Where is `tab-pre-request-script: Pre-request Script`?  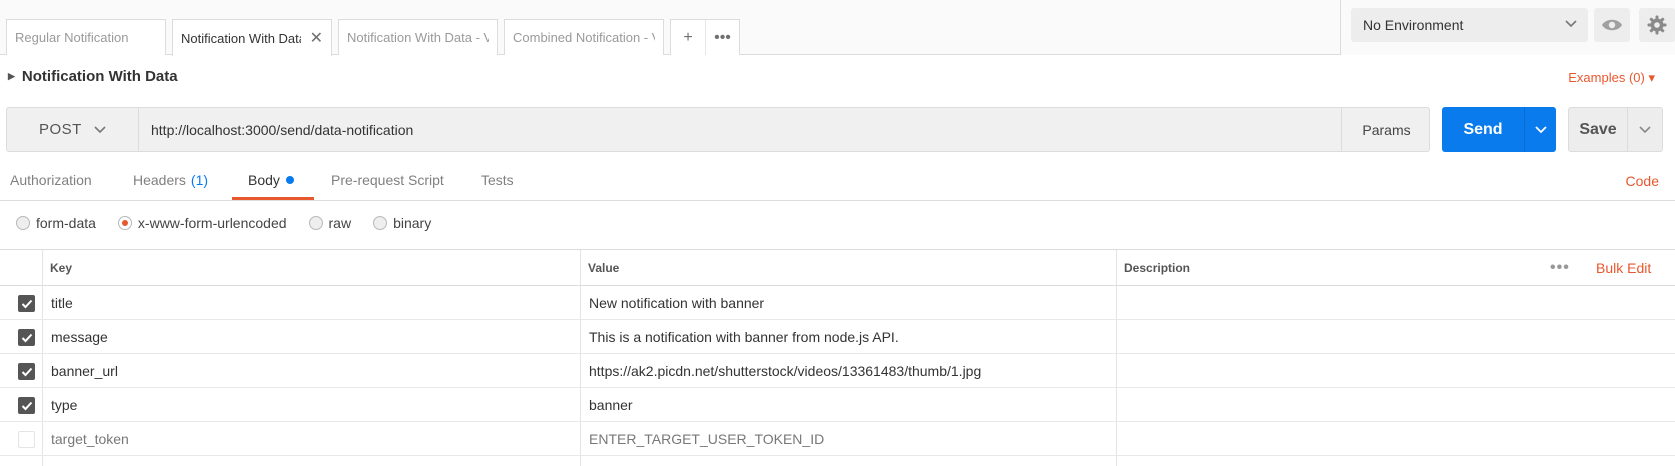
tab-pre-request-script: Pre-request Script is located at coordinates (387, 180).